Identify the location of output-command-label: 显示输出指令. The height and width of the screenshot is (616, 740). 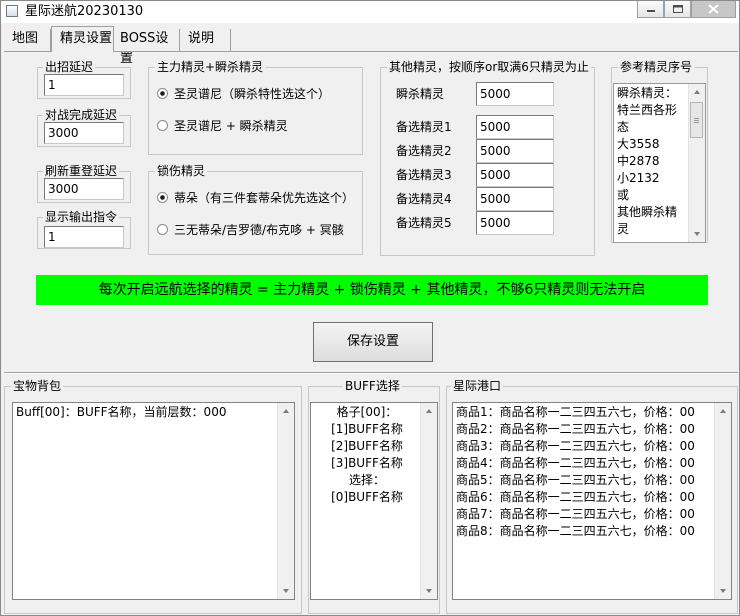
(81, 217).